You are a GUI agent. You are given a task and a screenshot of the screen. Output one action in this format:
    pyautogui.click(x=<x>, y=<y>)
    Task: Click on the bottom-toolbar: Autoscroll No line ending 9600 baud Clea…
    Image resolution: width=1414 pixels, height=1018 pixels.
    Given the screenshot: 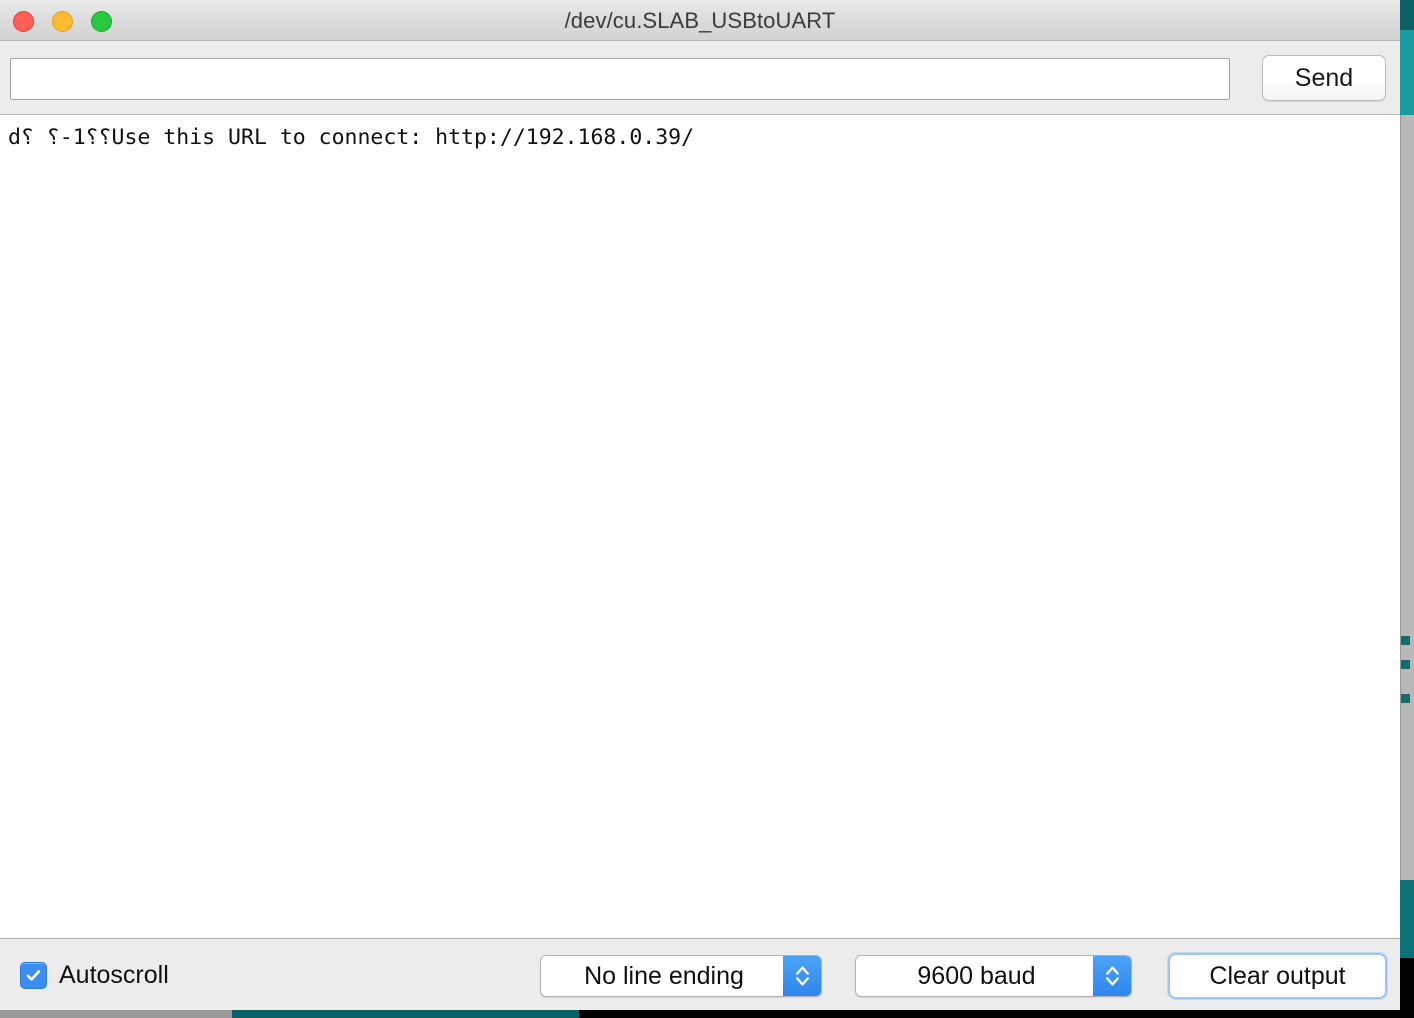 What is the action you would take?
    pyautogui.click(x=700, y=974)
    